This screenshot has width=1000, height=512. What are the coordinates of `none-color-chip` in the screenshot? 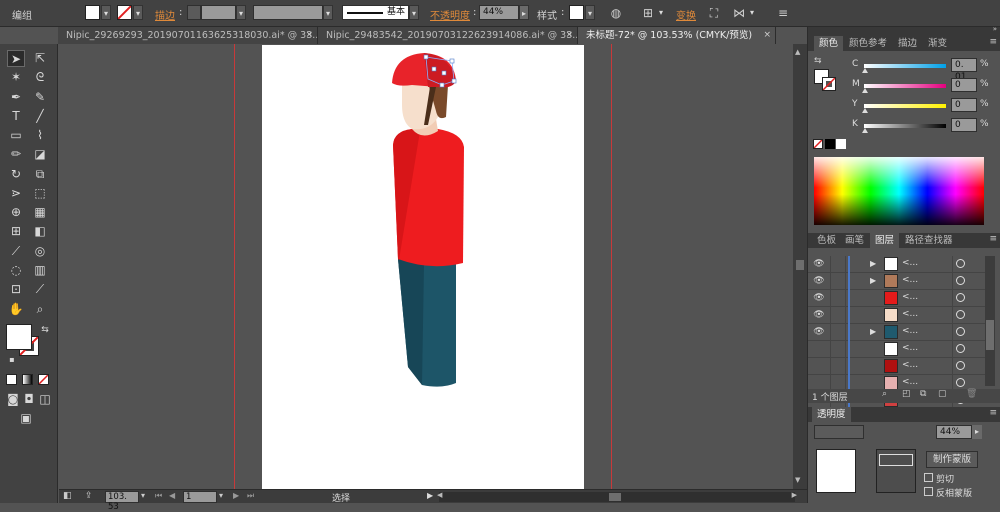 It's located at (818, 144).